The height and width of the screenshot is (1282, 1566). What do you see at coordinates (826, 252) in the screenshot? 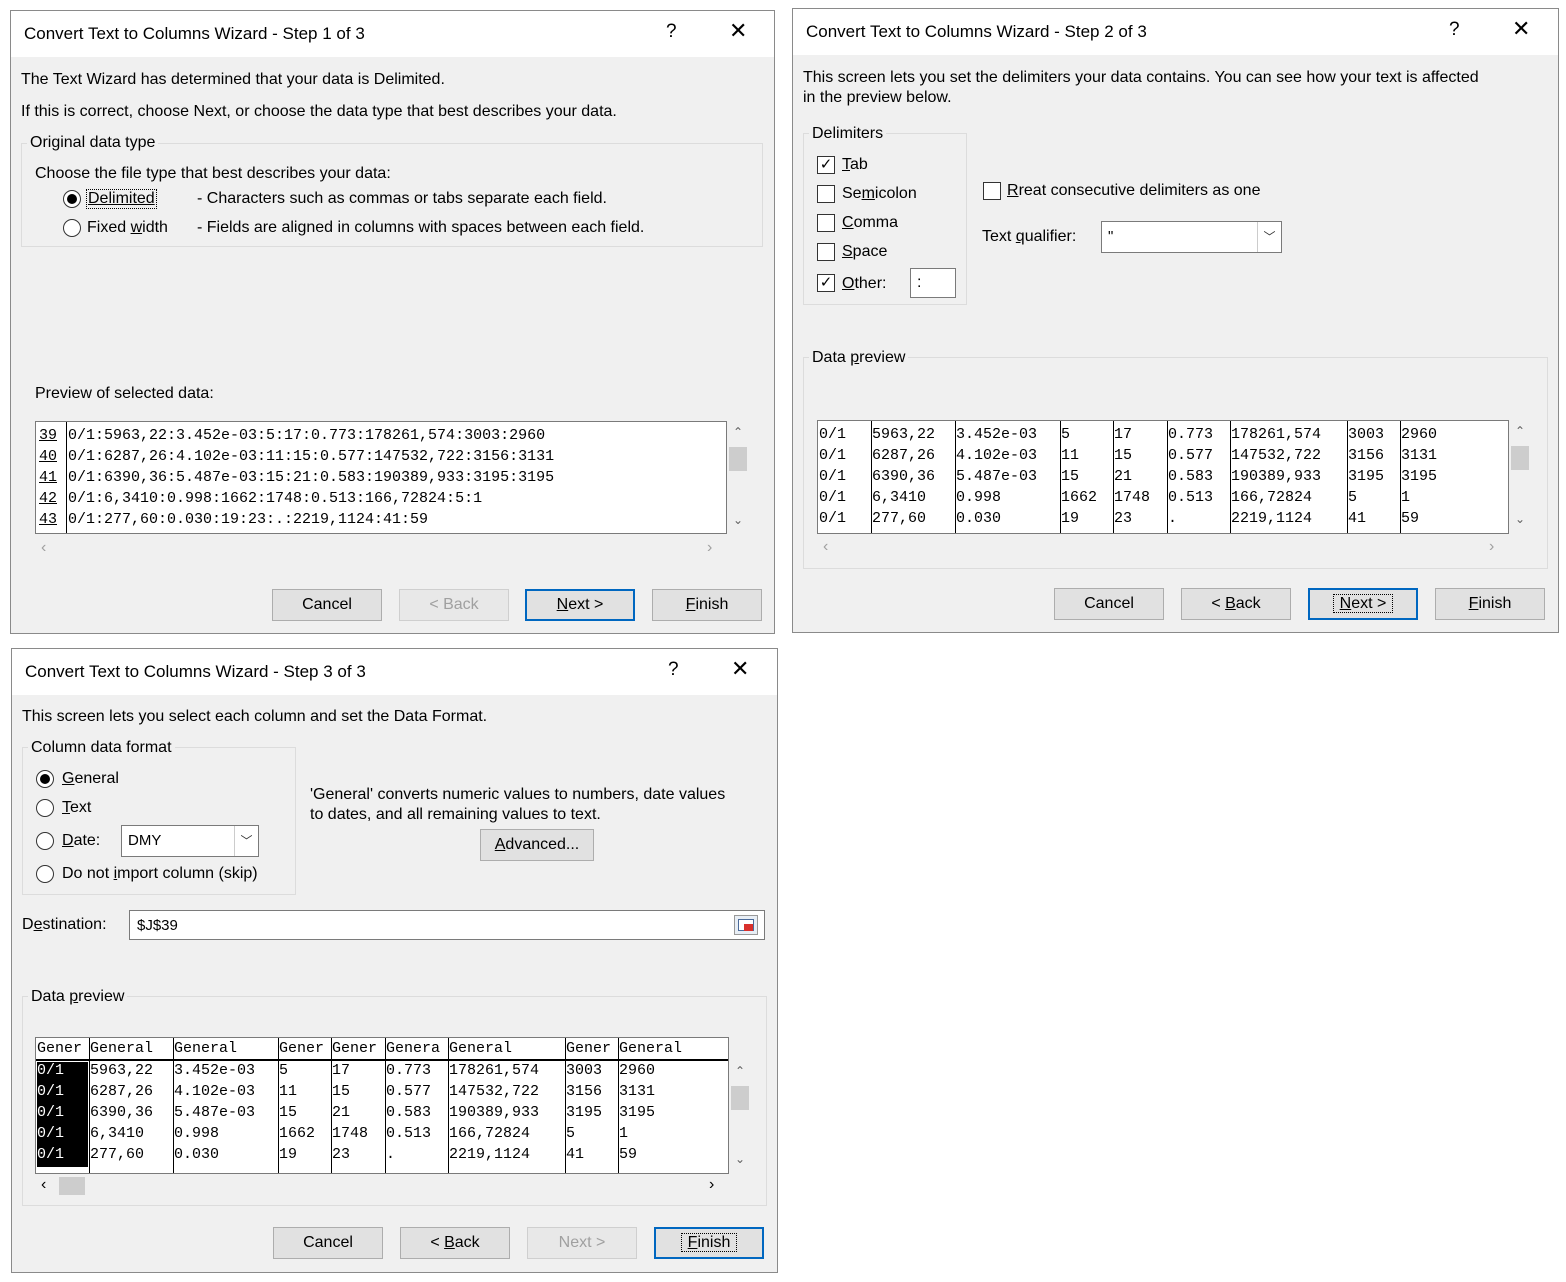
I see `space-checkbox` at bounding box center [826, 252].